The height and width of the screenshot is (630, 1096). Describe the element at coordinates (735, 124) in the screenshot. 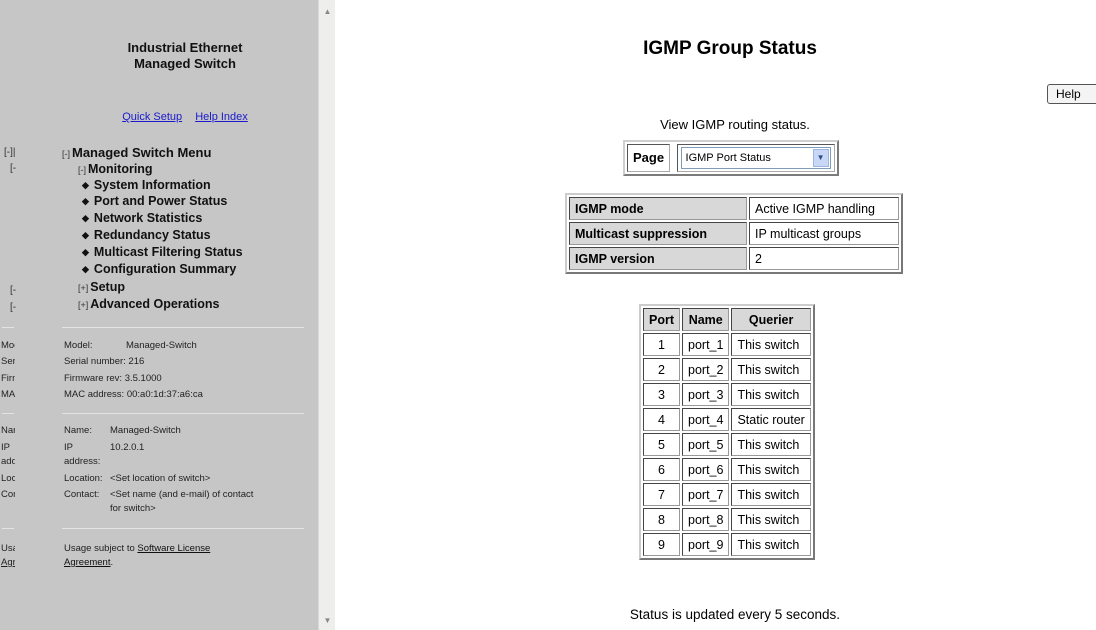

I see `page-subtitle: View IGMP routing status.` at that location.